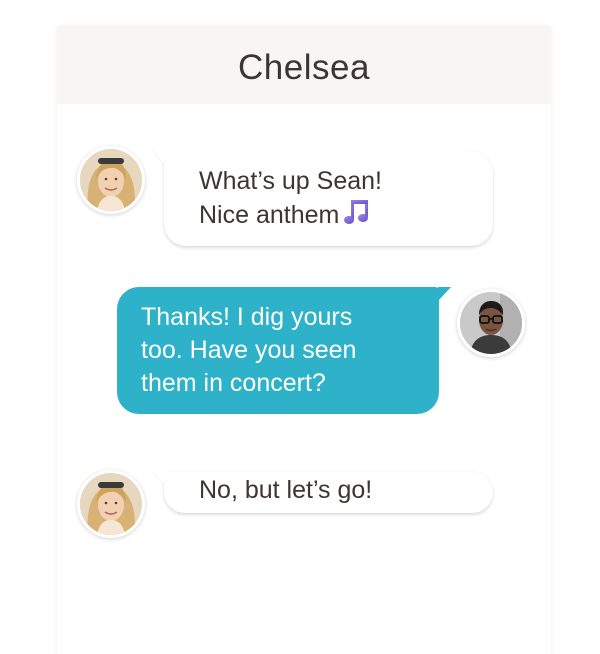 This screenshot has width=600, height=654. I want to click on message-bubble-incoming: No, but let’s go!, so click(328, 492).